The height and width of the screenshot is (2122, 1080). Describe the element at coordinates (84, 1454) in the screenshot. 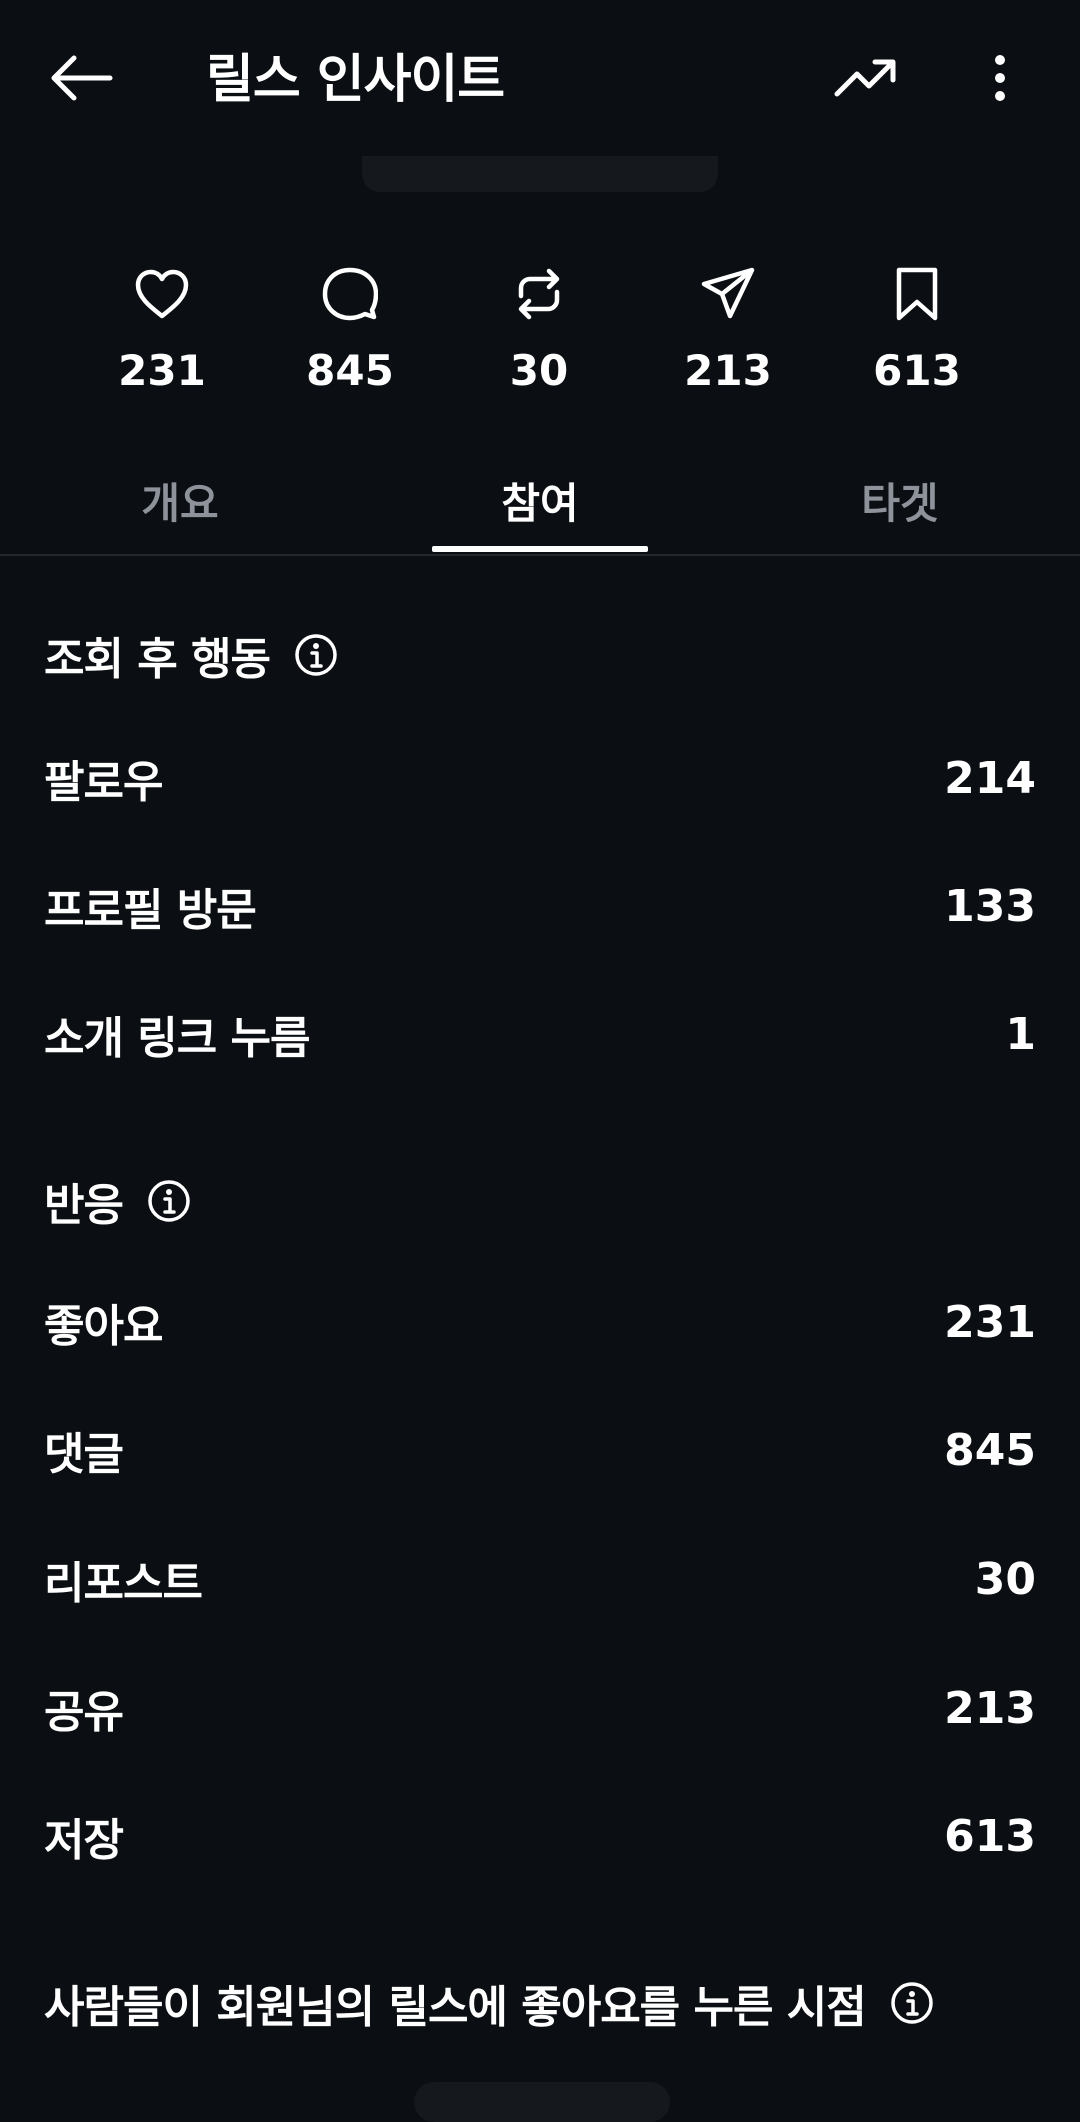

I see `metric-label: 댓글` at that location.